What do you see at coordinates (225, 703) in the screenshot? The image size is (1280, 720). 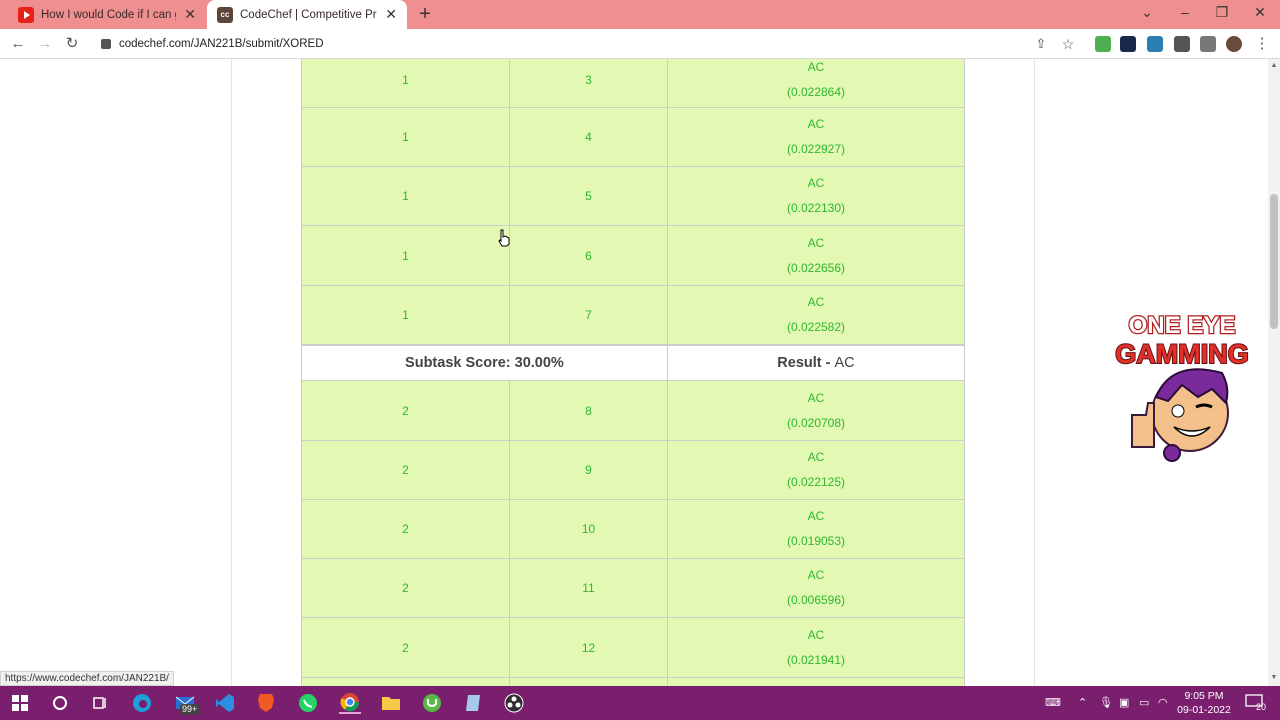 I see `vscode-icon` at bounding box center [225, 703].